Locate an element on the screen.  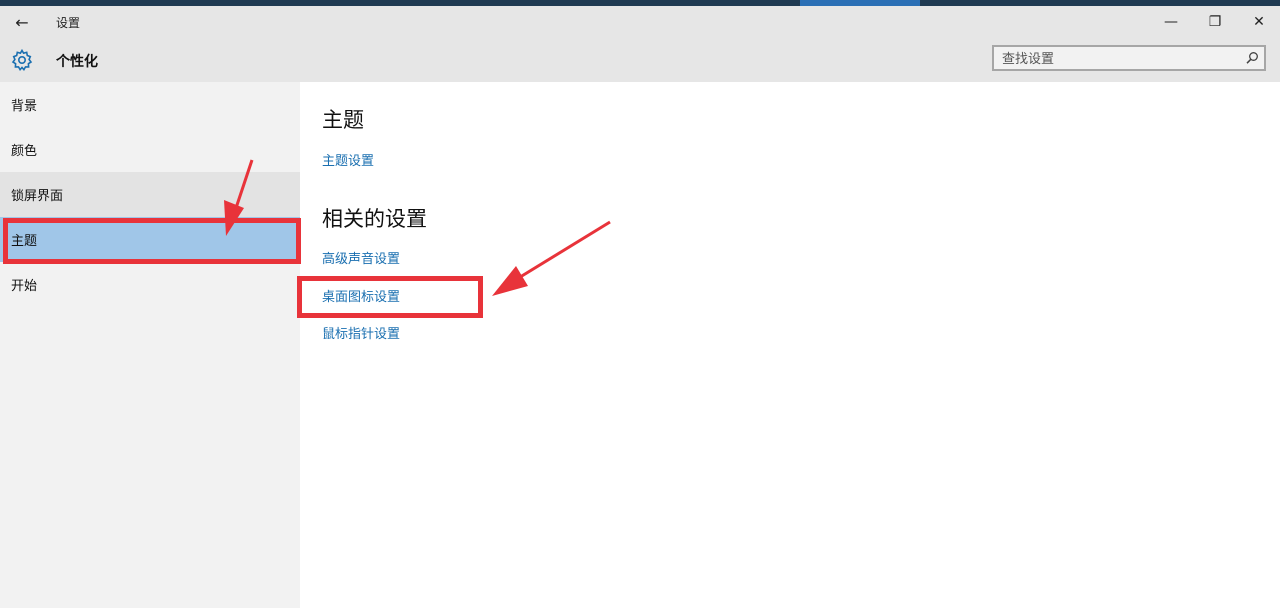
sidebar-item-colors: 颜色 is located at coordinates (150, 149).